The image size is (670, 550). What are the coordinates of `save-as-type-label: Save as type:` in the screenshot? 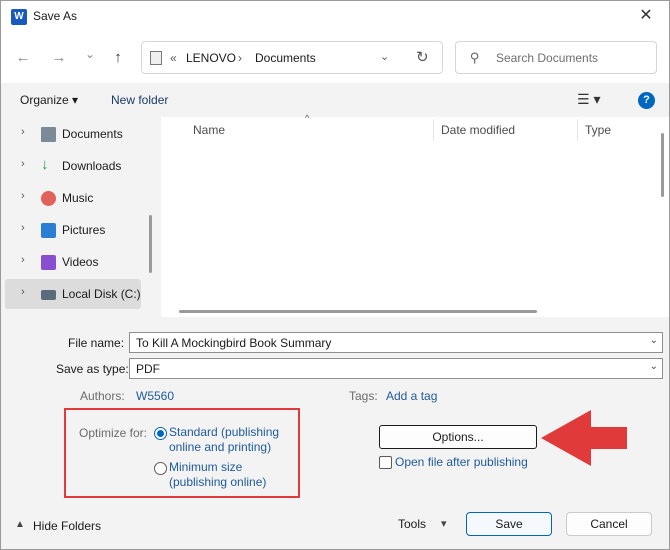 It's located at (92, 369).